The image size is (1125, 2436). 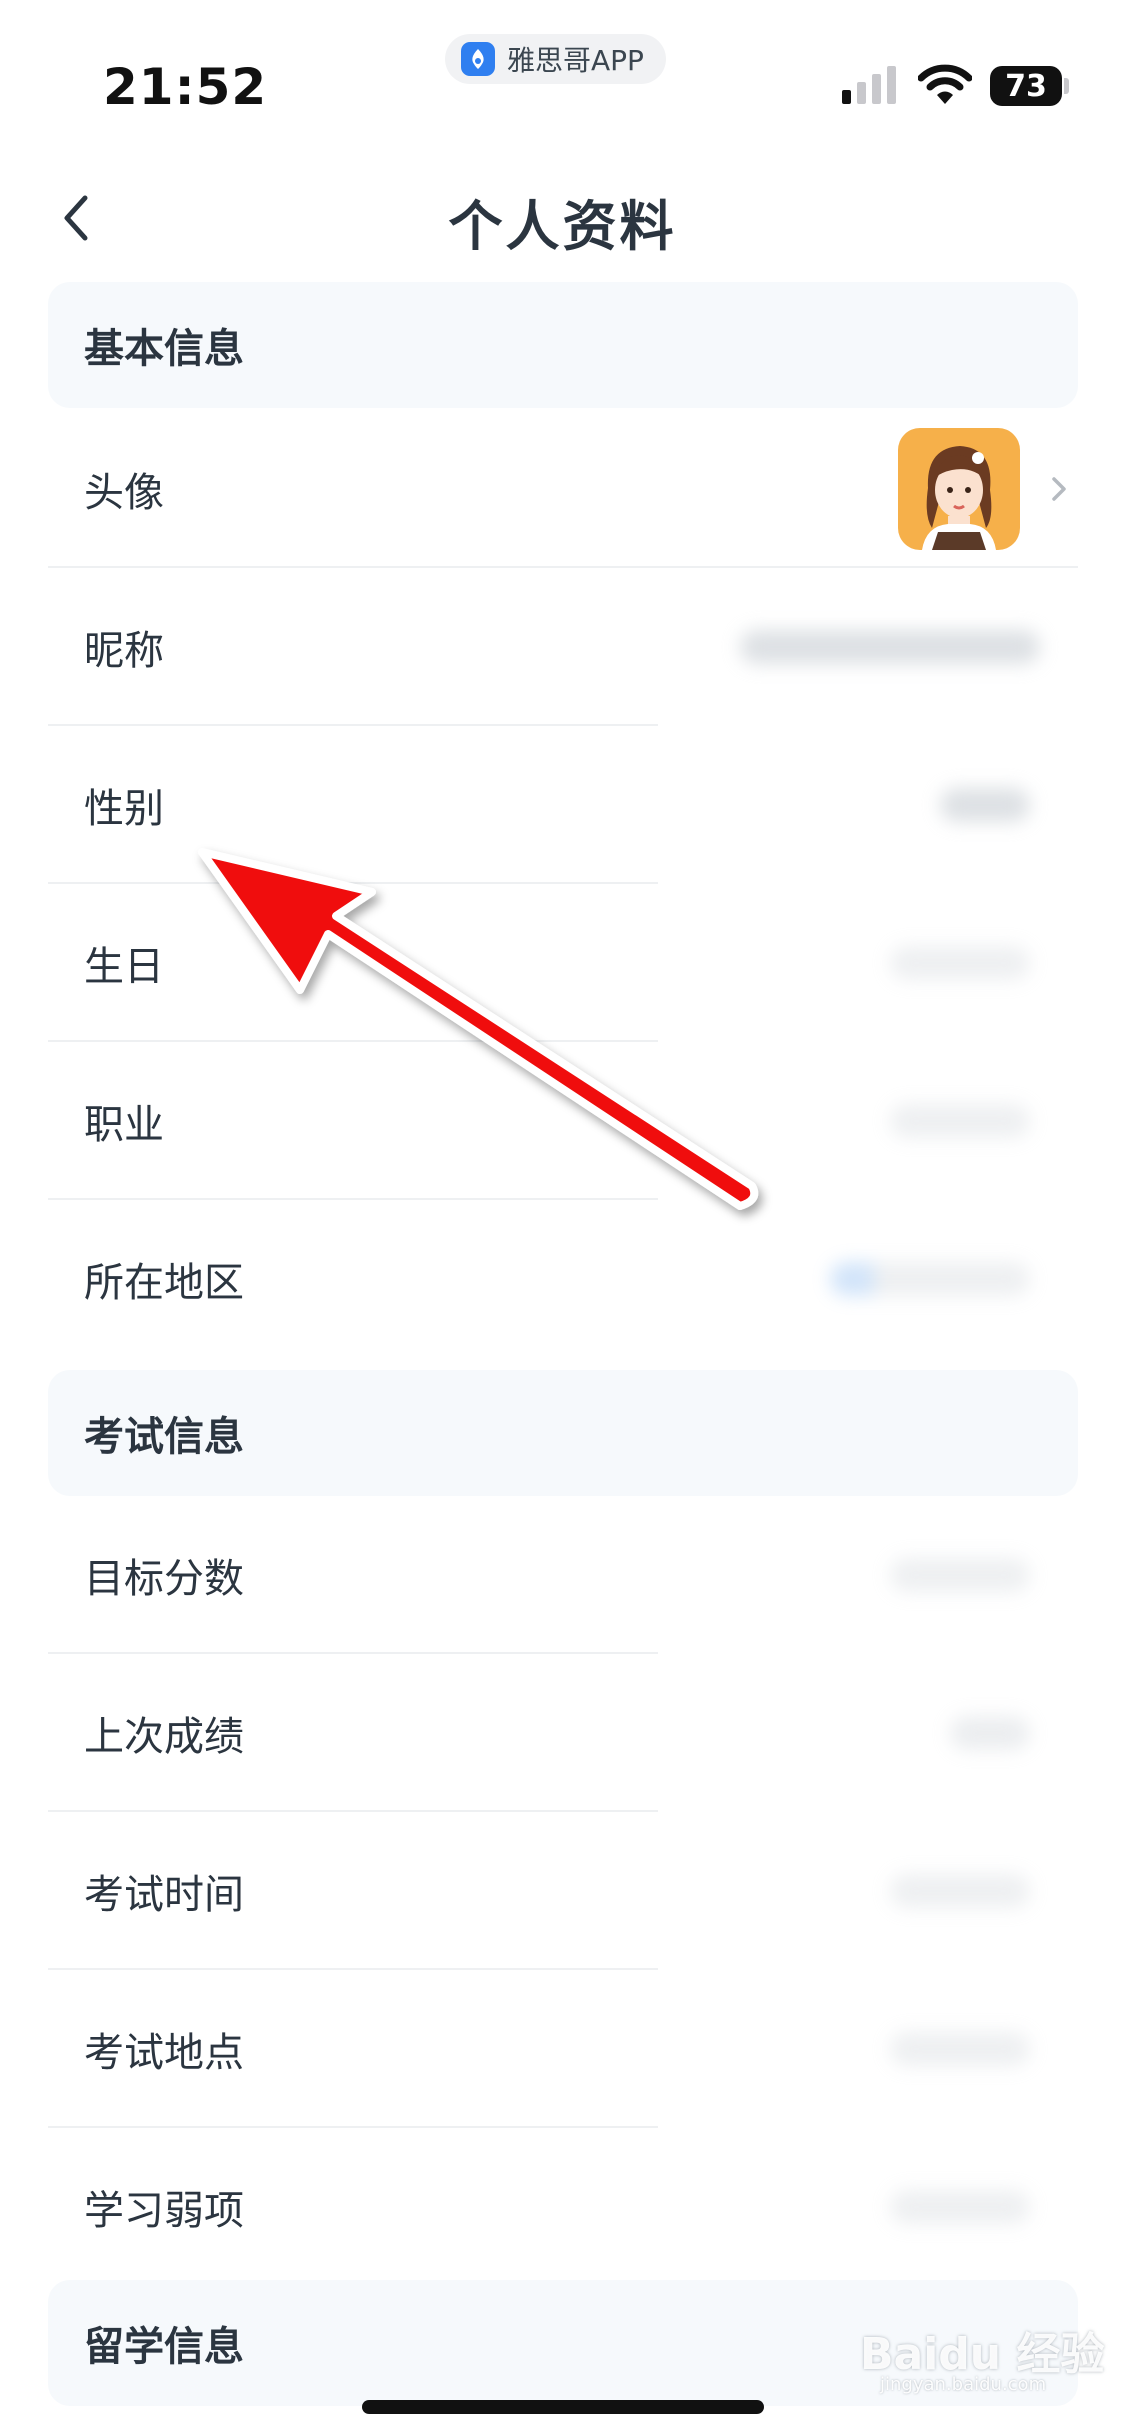 I want to click on weak-item-value-blurred, so click(x=960, y=2207).